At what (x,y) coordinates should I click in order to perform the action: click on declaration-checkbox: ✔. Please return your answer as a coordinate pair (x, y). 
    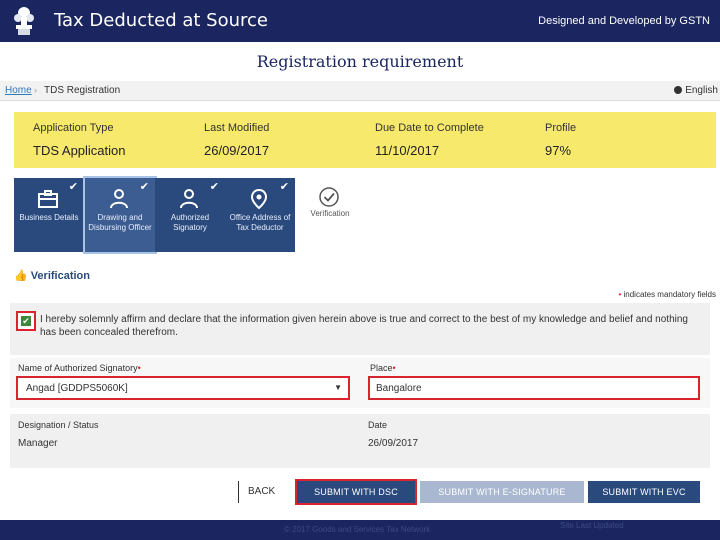
    Looking at the image, I should click on (26, 321).